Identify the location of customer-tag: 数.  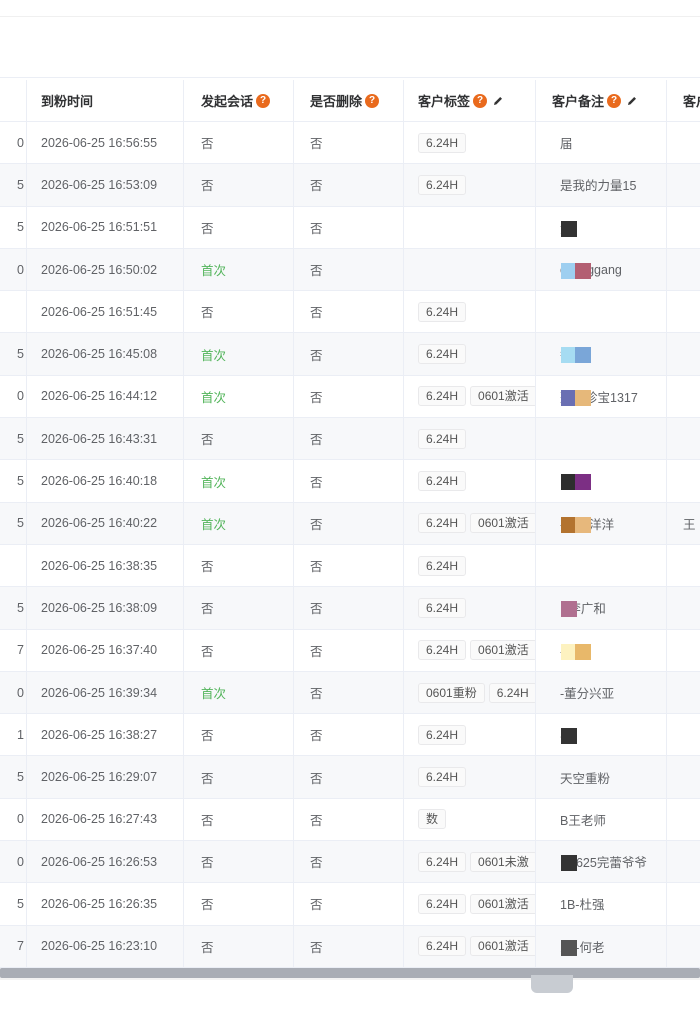
(432, 819).